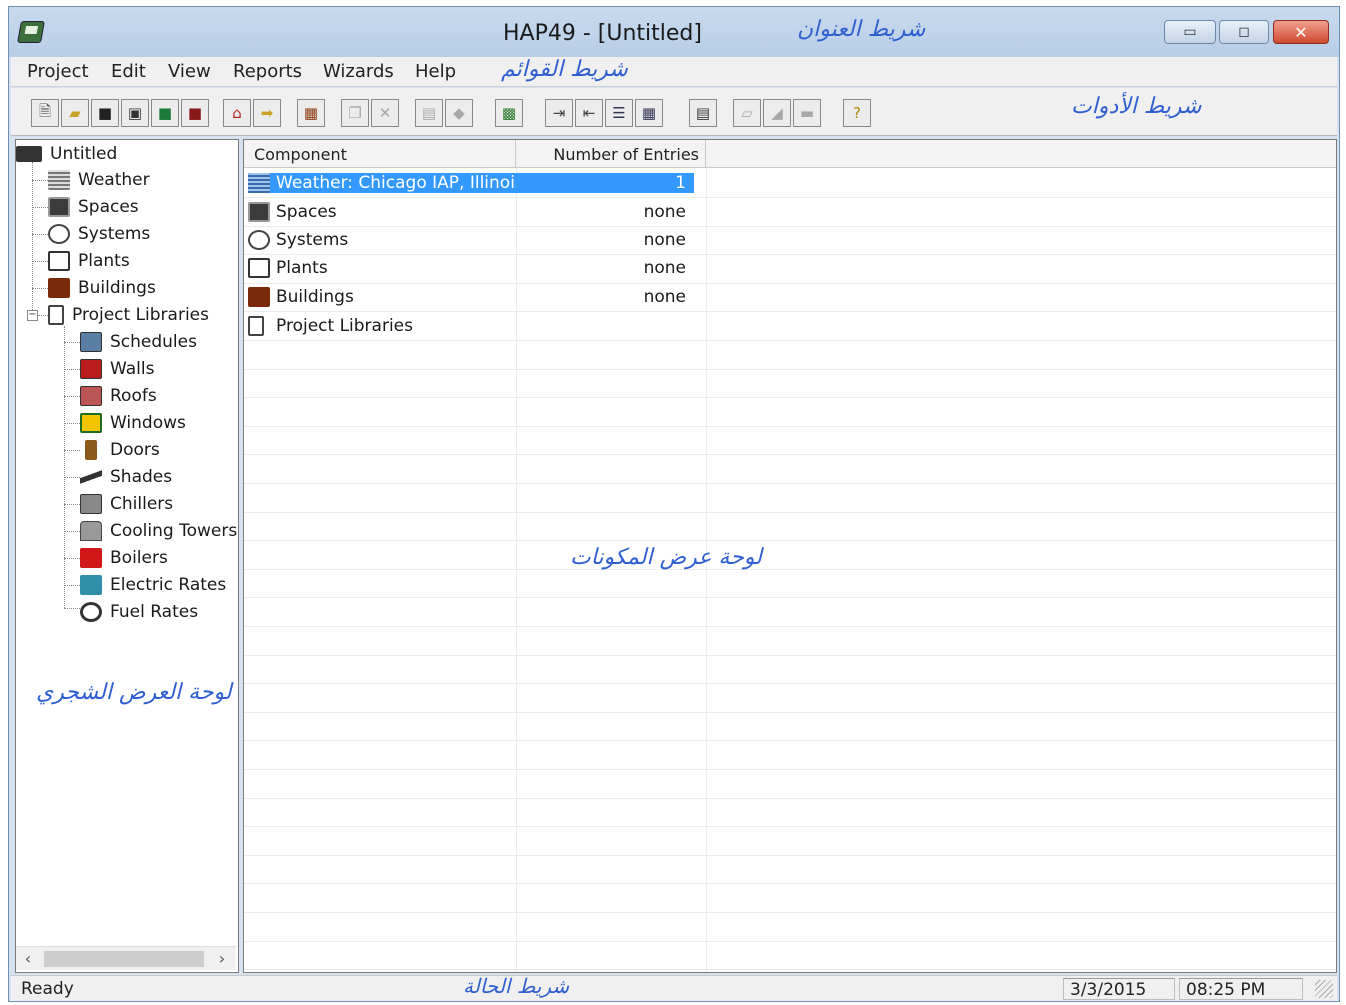 This screenshot has height=1005, width=1346. What do you see at coordinates (128, 315) in the screenshot?
I see `tree-item-project-libraries: Project Libraries` at bounding box center [128, 315].